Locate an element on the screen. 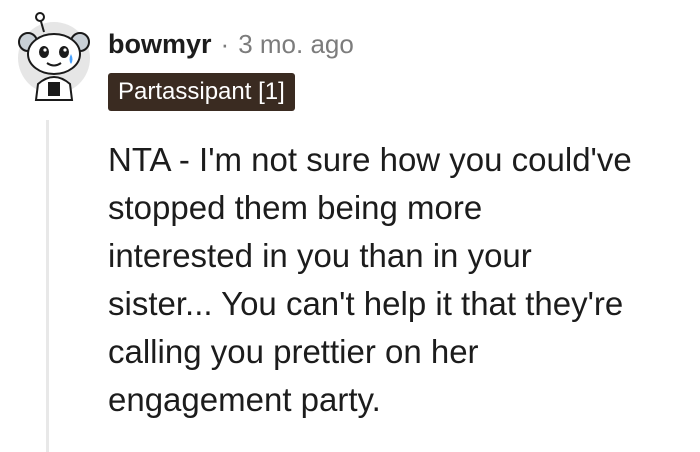  comment-line: stopped them being more is located at coordinates (295, 207).